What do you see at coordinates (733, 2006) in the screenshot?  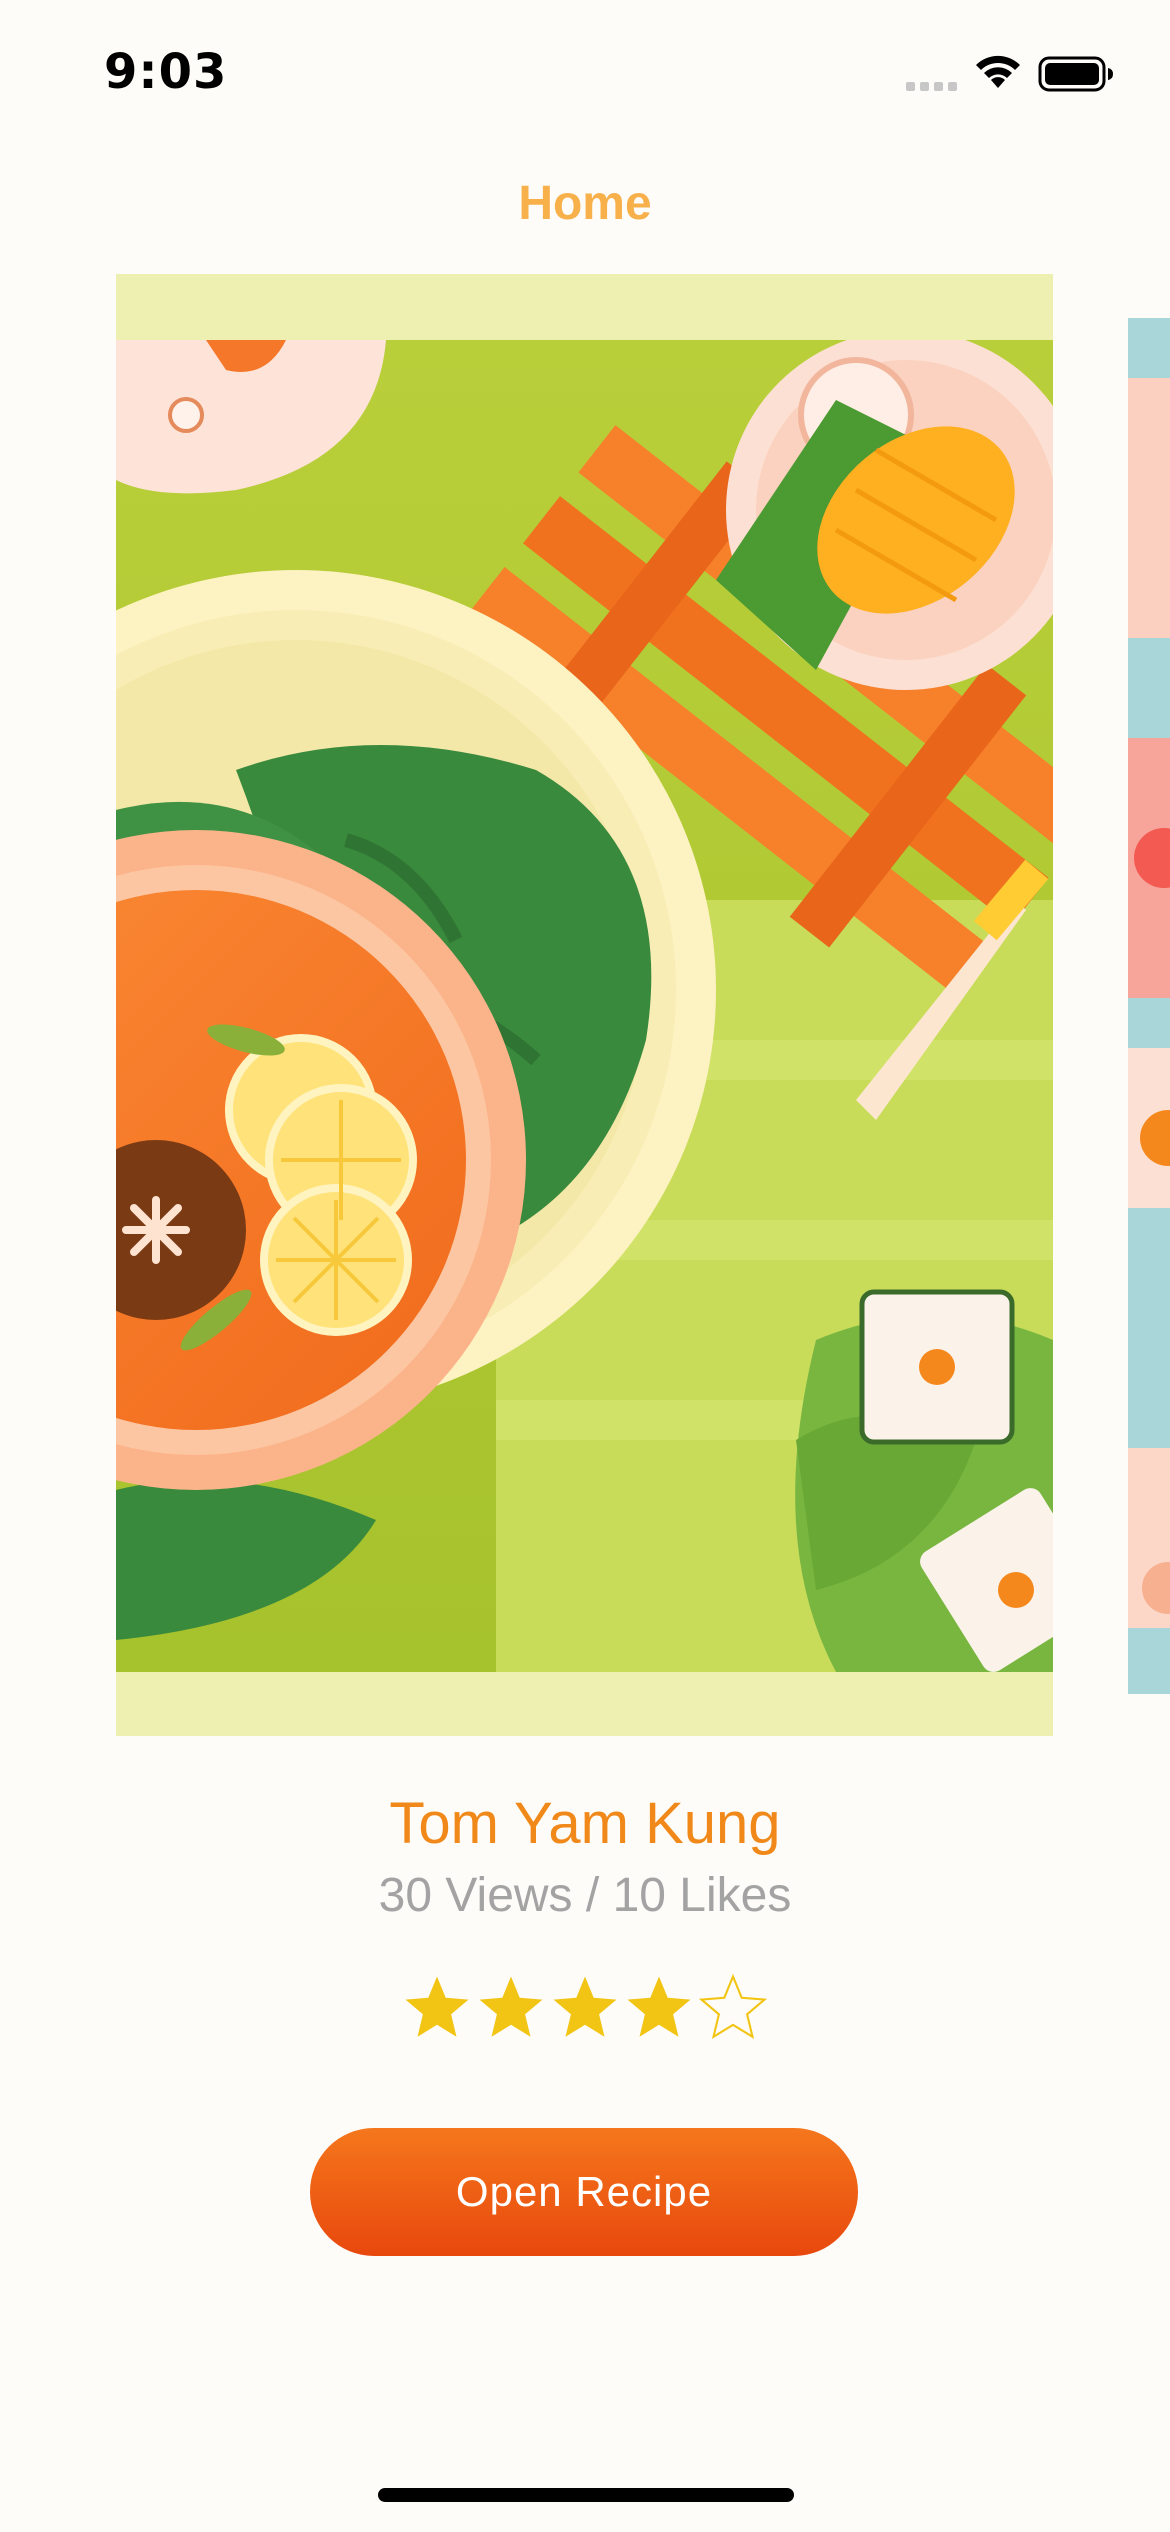 I see `star-empty-icon` at bounding box center [733, 2006].